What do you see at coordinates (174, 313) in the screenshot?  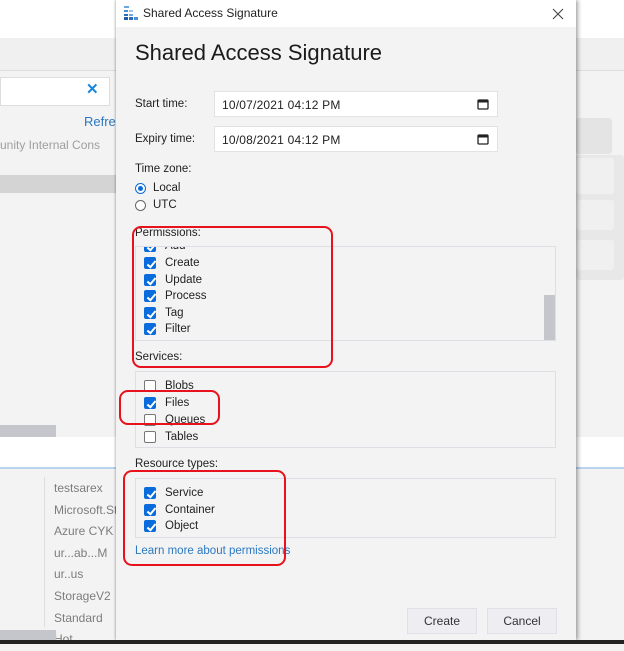 I see `checkbox-label: Tag` at bounding box center [174, 313].